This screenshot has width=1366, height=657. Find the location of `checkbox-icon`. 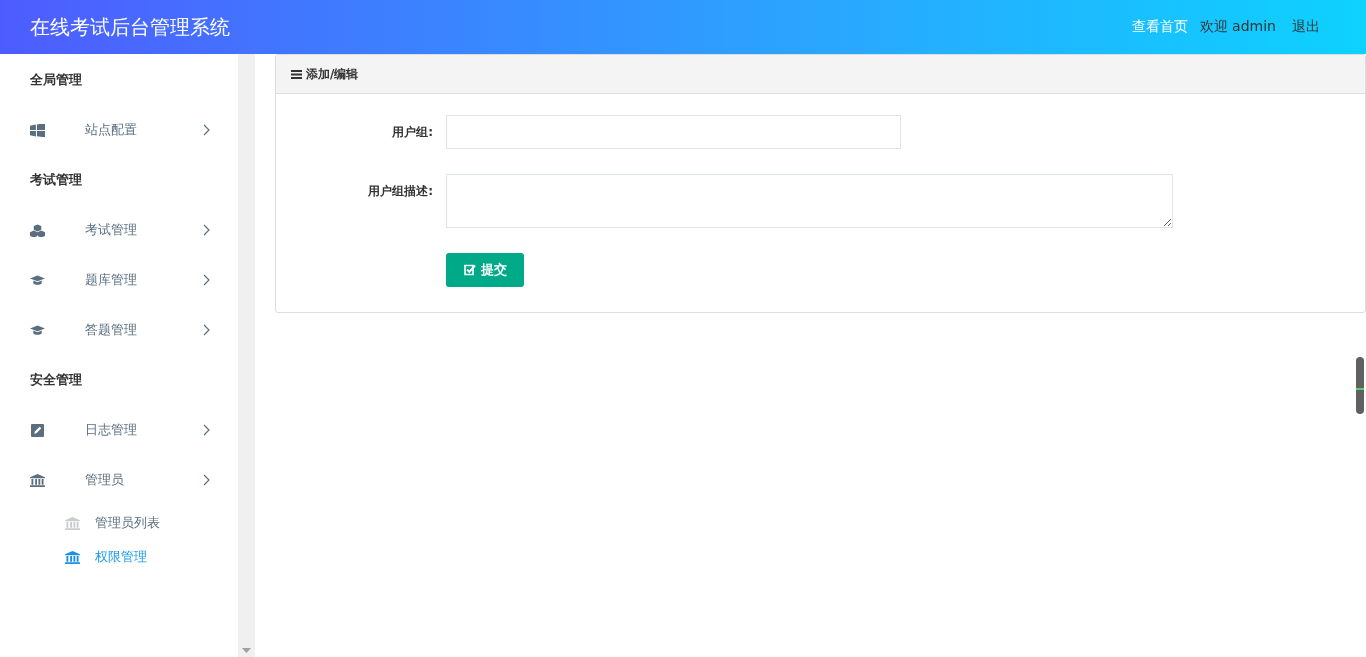

checkbox-icon is located at coordinates (469, 270).